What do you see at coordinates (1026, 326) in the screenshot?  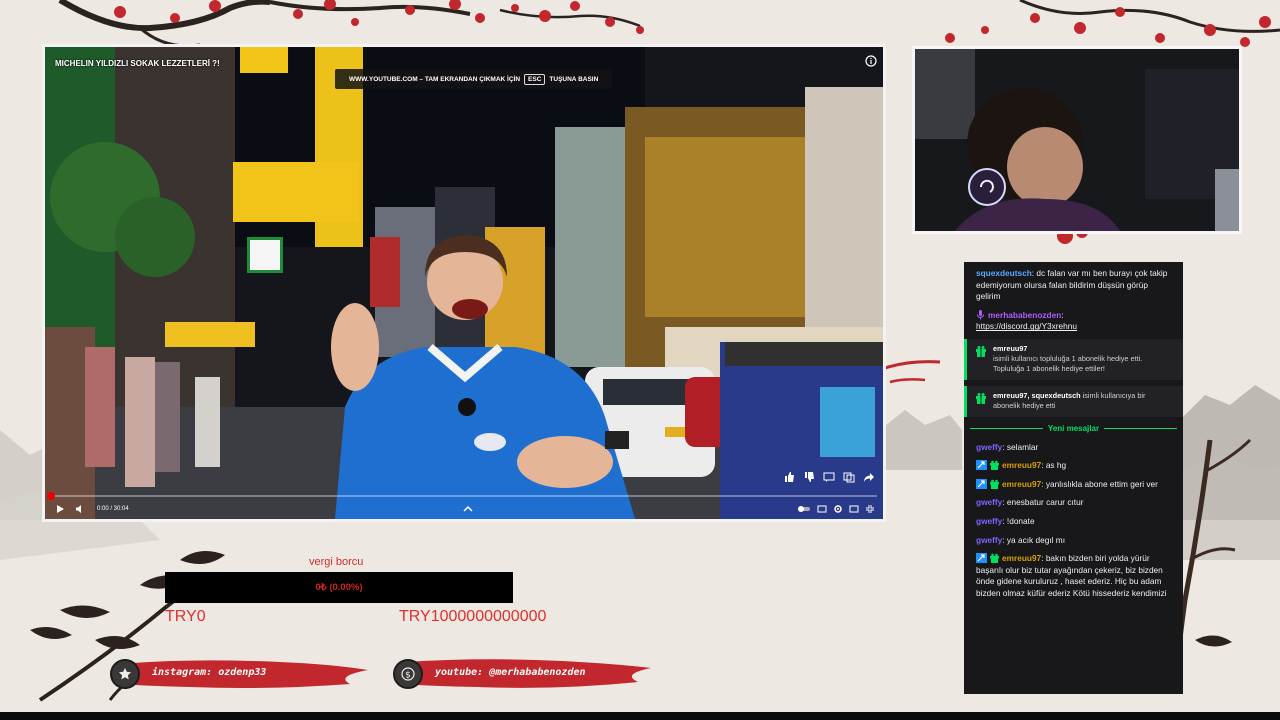 I see `discord-link: https://discord.gg/Y3xrehnu` at bounding box center [1026, 326].